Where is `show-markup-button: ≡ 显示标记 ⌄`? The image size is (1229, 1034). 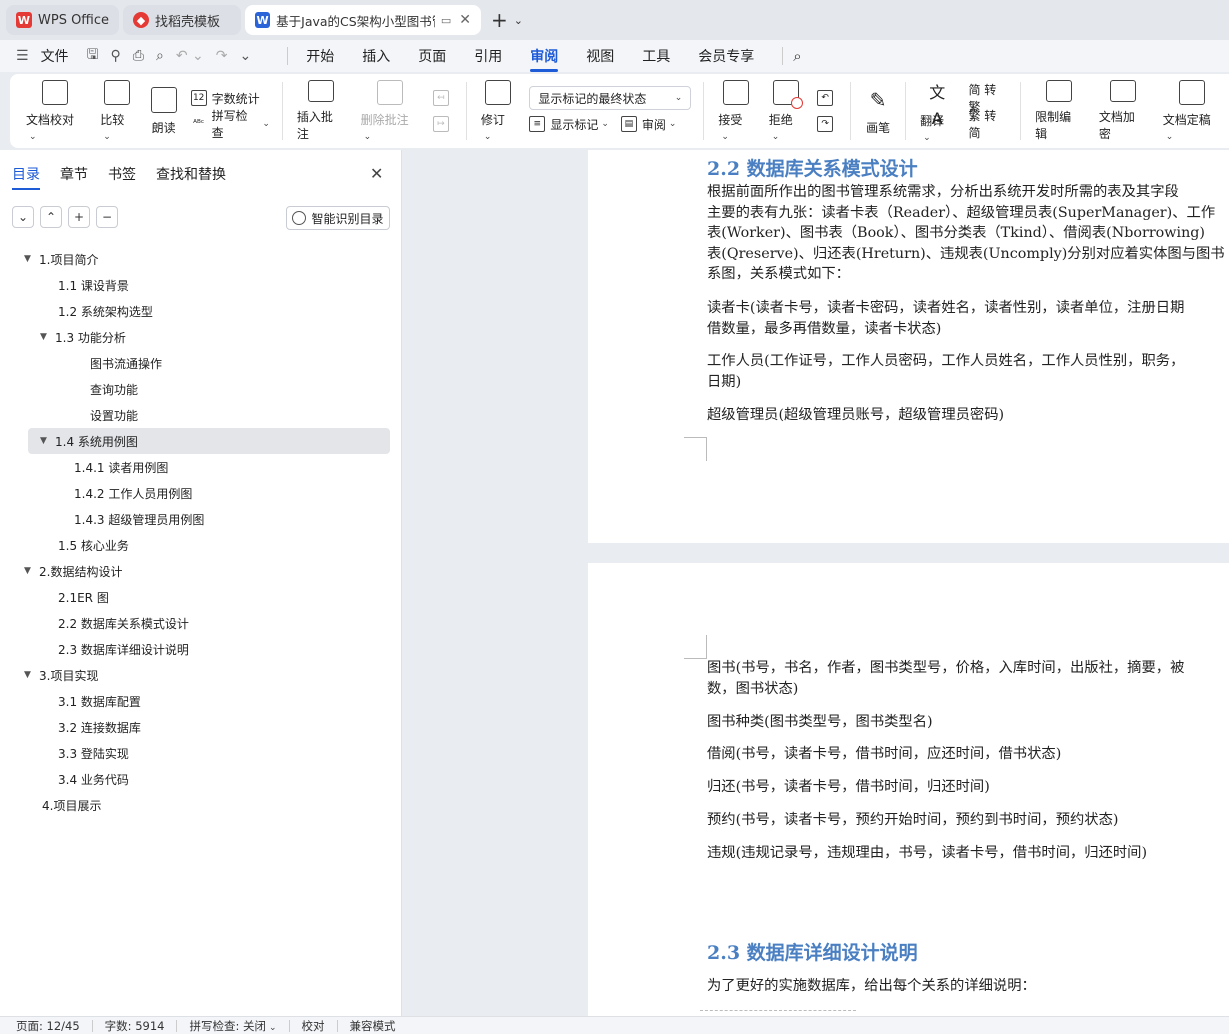
show-markup-button: ≡ 显示标记 ⌄ is located at coordinates (569, 124).